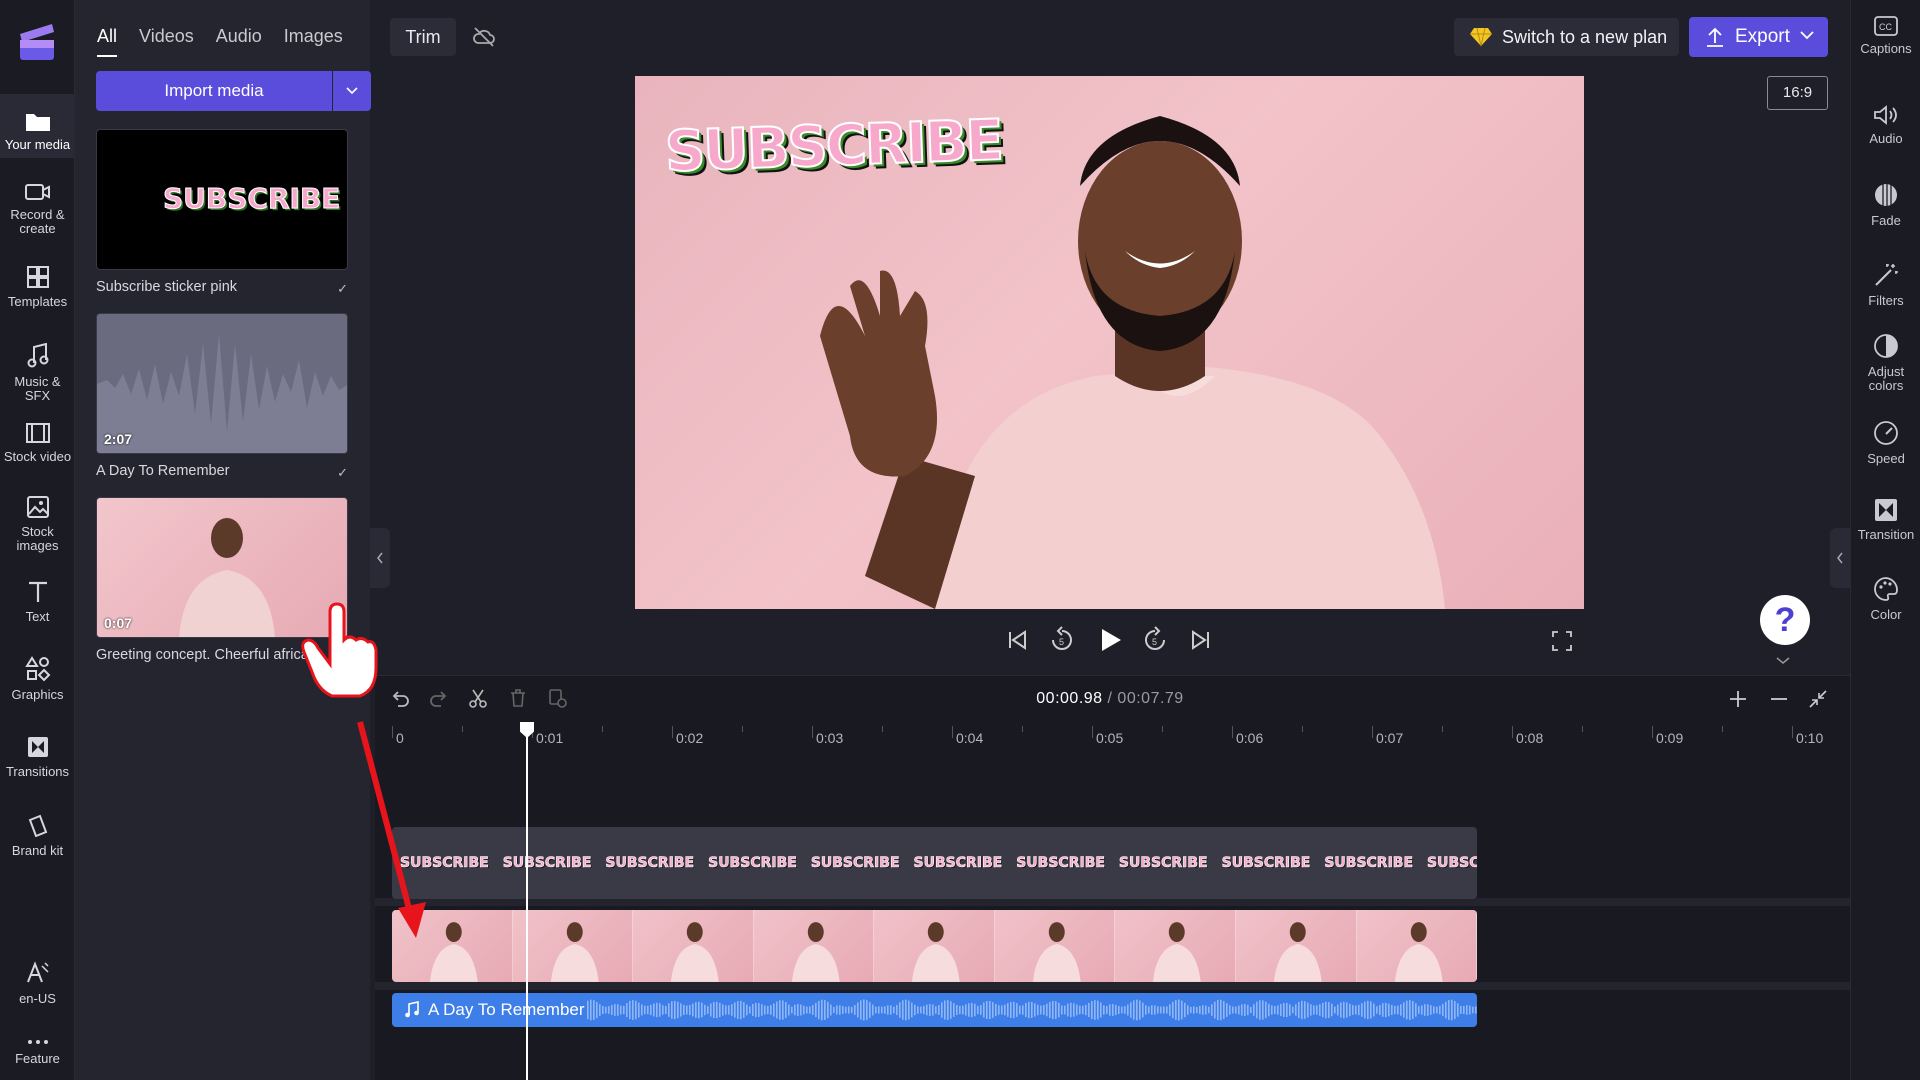 The image size is (1920, 1080). I want to click on switch-plan-button: Switch to a new plan, so click(1566, 37).